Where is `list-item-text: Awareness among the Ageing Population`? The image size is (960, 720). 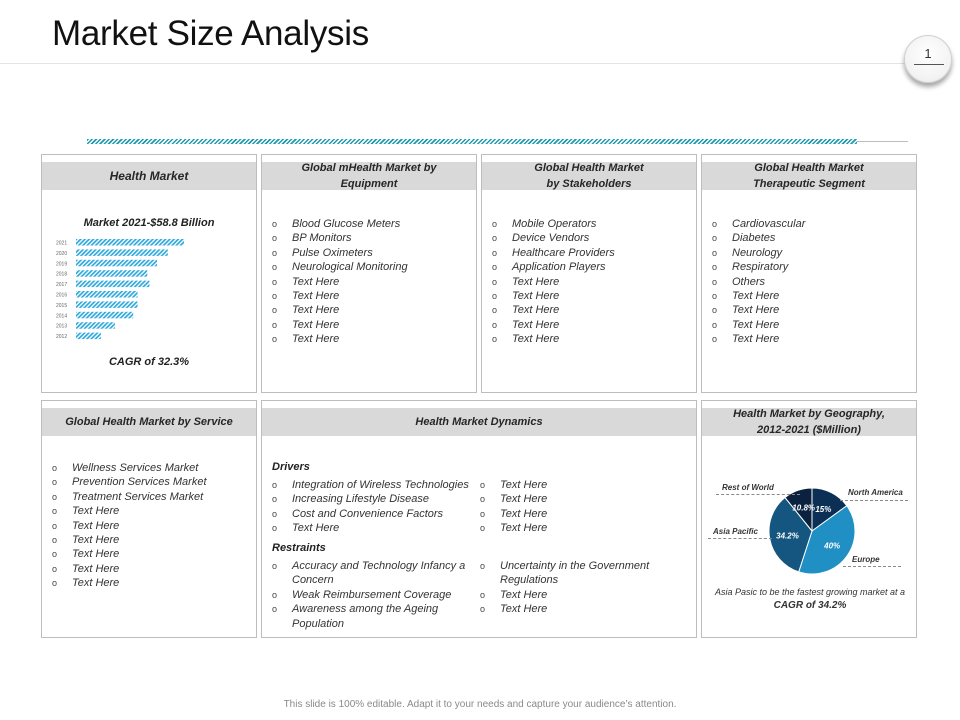
list-item-text: Awareness among the Ageing Population is located at coordinates (365, 616).